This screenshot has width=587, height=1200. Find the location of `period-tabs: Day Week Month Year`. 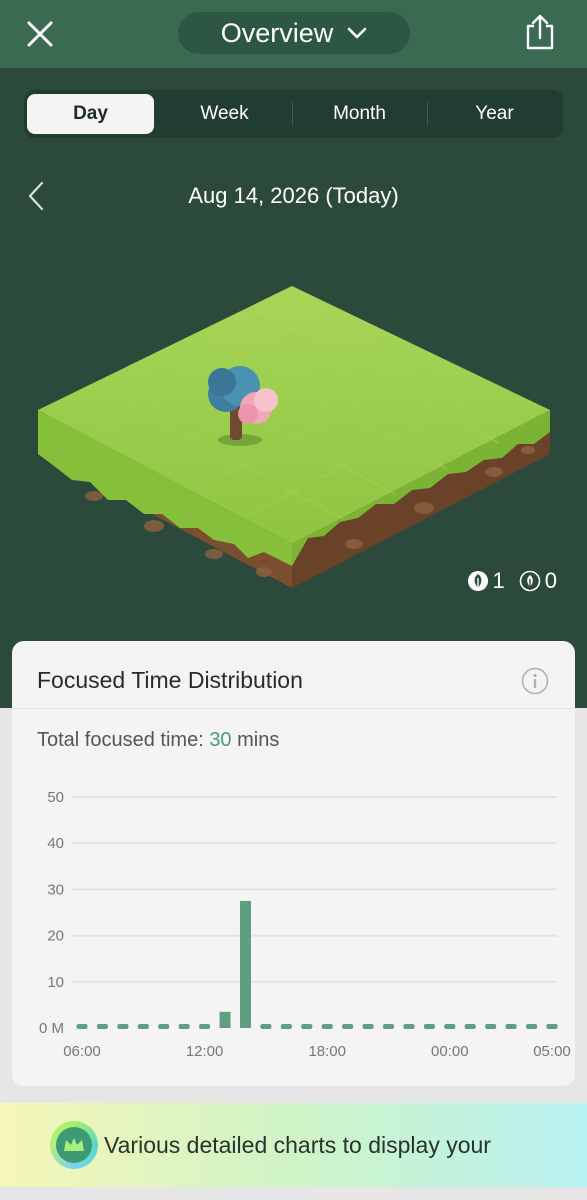

period-tabs: Day Week Month Year is located at coordinates (293, 114).